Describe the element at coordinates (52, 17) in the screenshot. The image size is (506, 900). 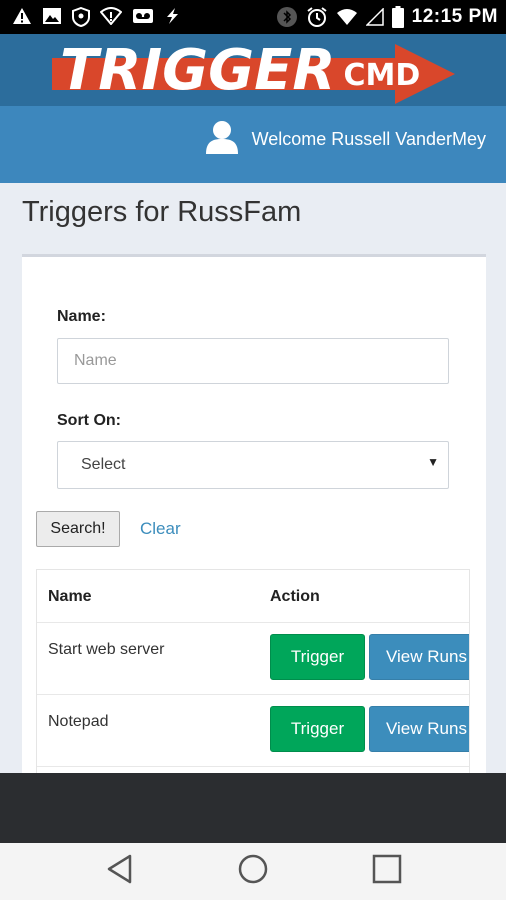
I see `image-icon` at that location.